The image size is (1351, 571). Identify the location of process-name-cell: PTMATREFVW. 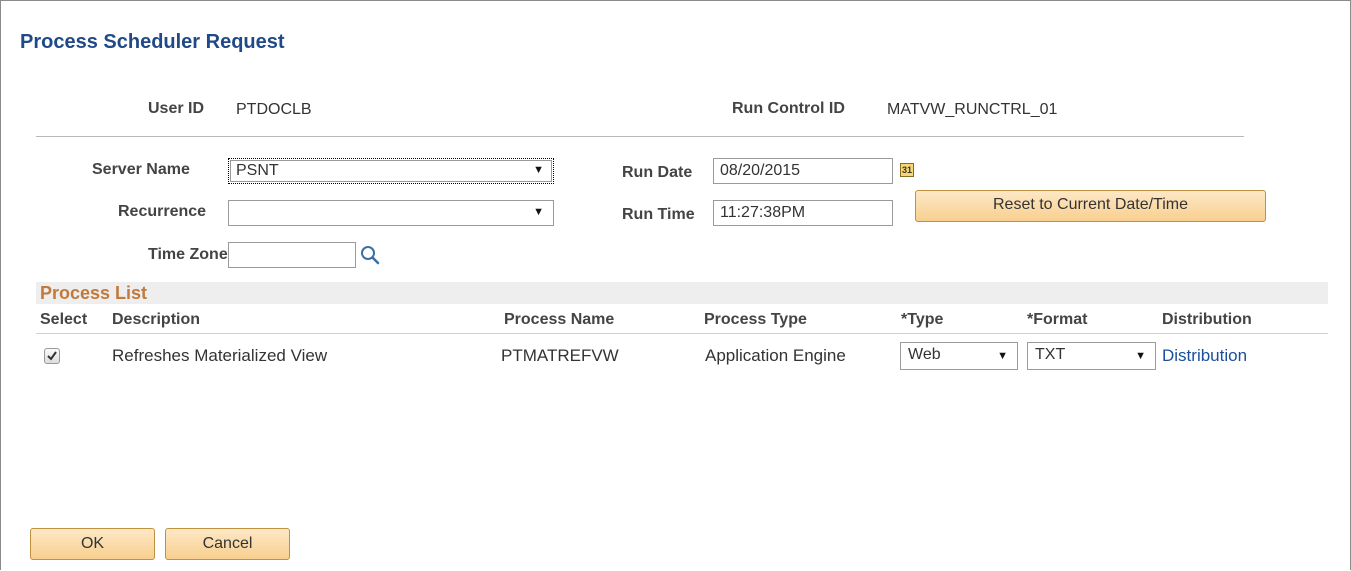
(560, 355).